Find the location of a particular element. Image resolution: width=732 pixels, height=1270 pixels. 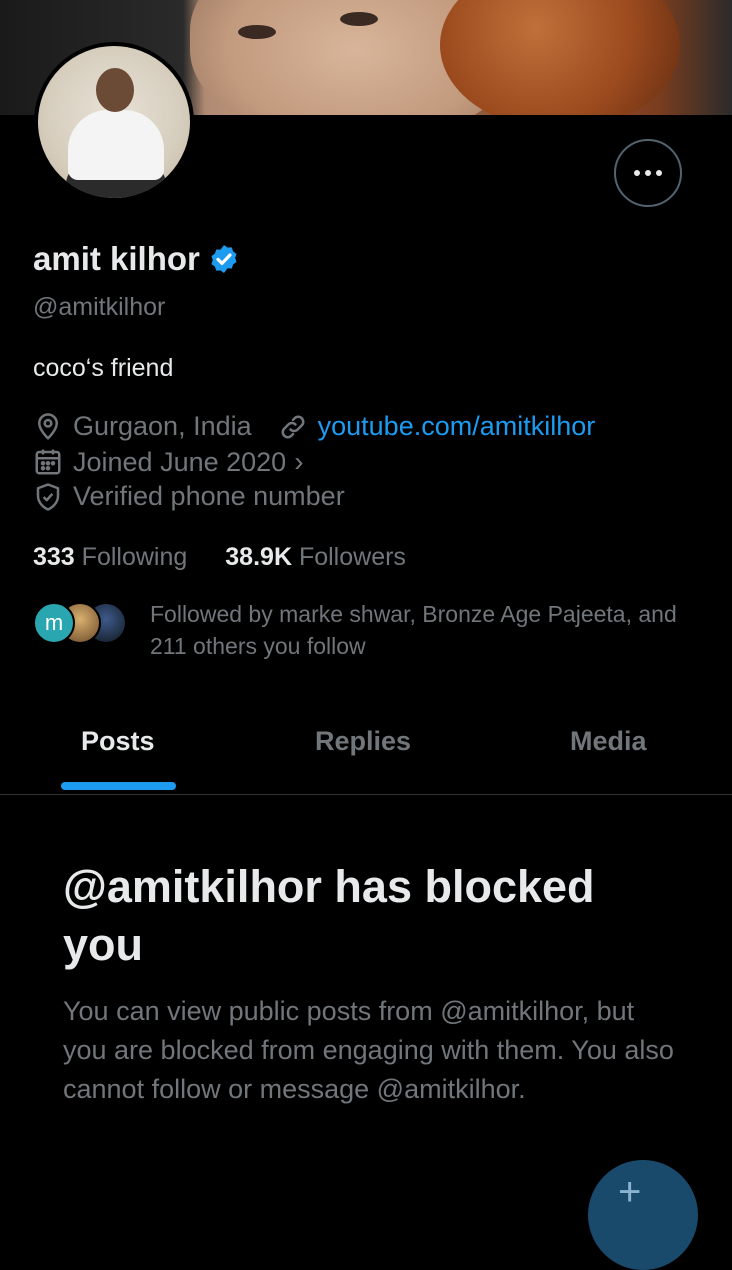

profile-avatar is located at coordinates (114, 122).